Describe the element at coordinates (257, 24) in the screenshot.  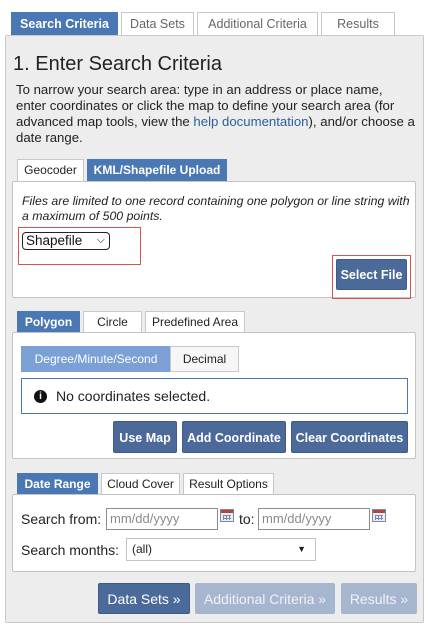
I see `tab-additional-criteria: Additional Criteria` at that location.